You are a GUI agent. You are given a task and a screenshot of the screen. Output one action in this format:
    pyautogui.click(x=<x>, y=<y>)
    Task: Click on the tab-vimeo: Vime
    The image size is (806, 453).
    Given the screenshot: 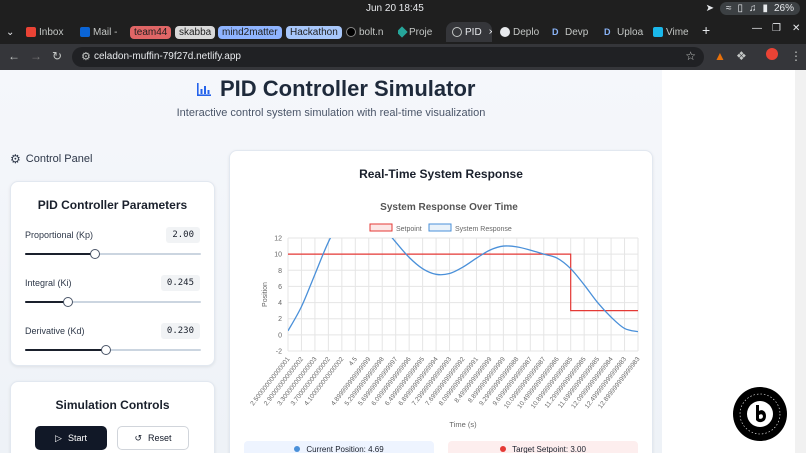 What is the action you would take?
    pyautogui.click(x=674, y=32)
    